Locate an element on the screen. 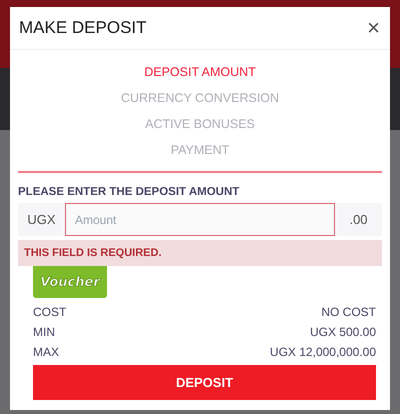  error-message: THIS FIELD IS REQUIRED. is located at coordinates (200, 253).